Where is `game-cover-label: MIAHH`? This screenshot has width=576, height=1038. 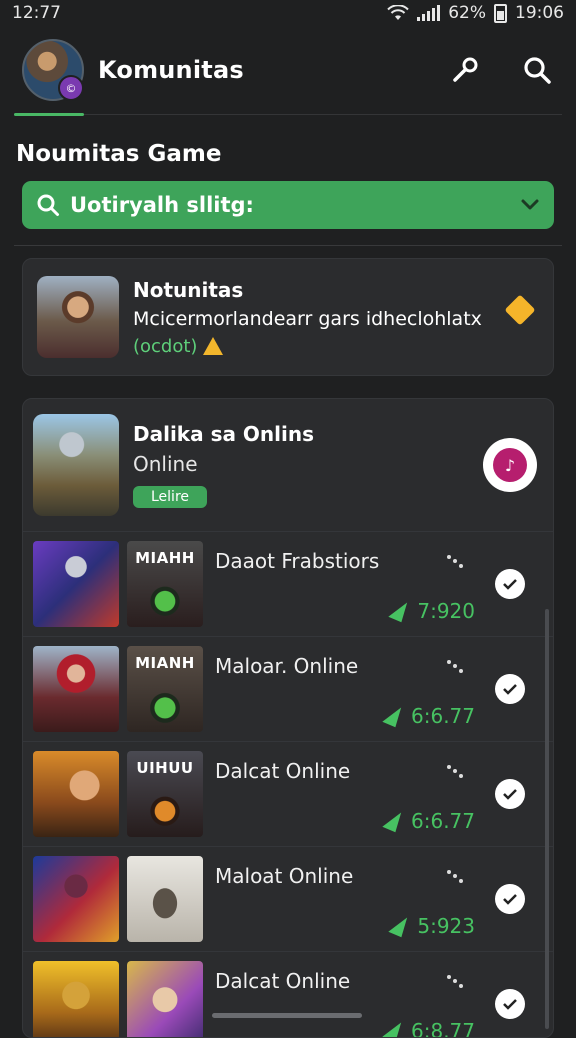
game-cover-label: MIAHH is located at coordinates (165, 558).